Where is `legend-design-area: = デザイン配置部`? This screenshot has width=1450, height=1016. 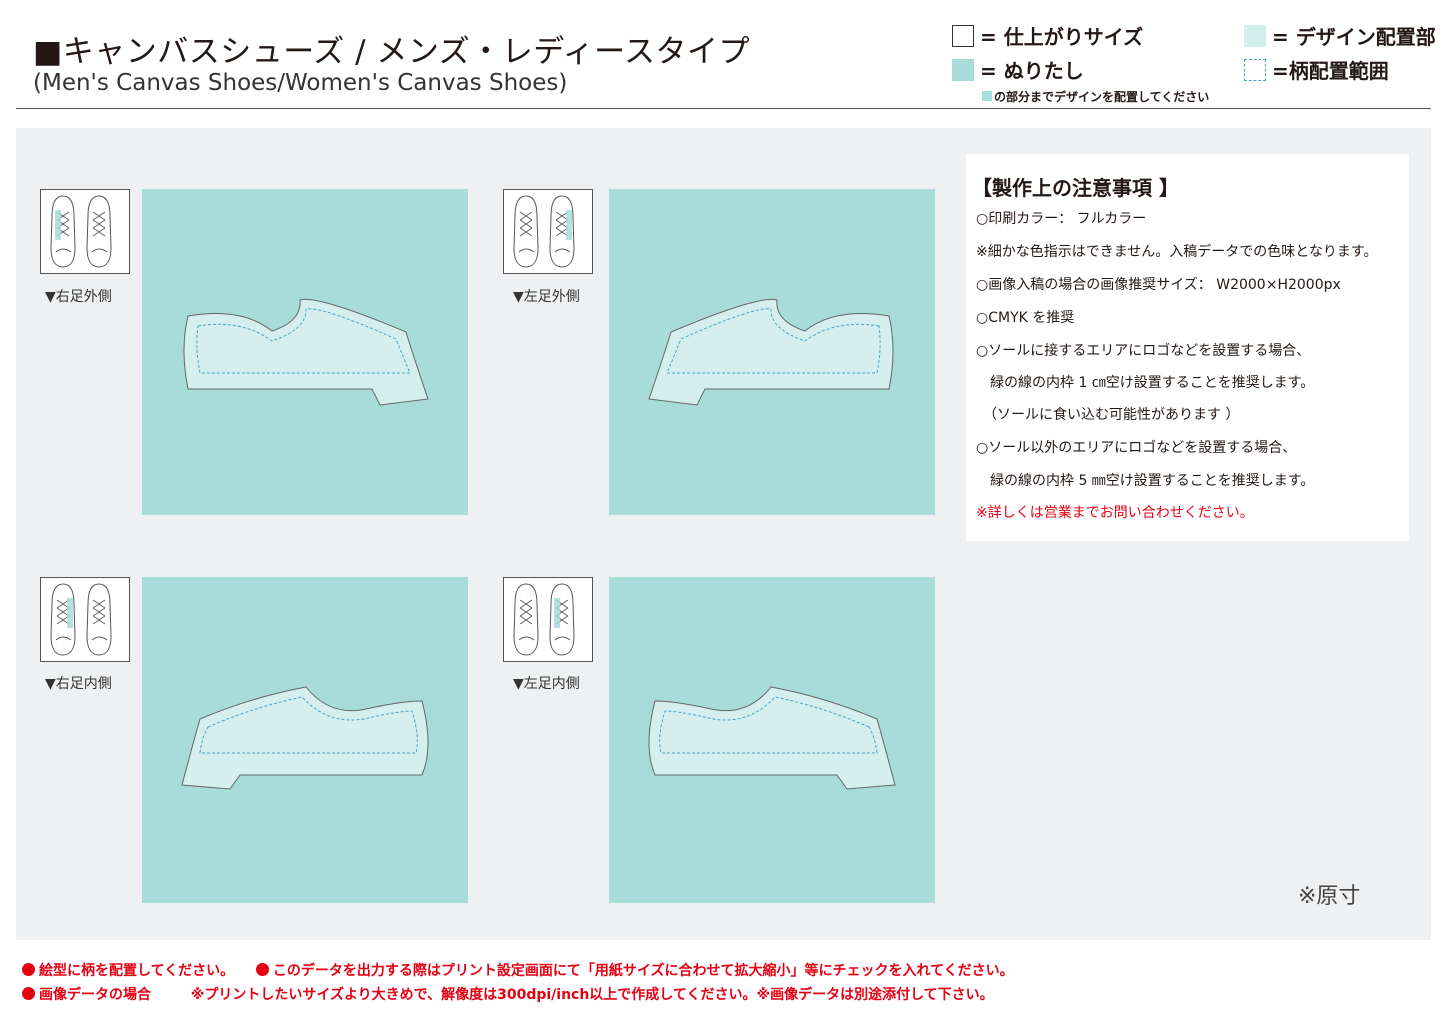 legend-design-area: = デザイン配置部 is located at coordinates (1340, 35).